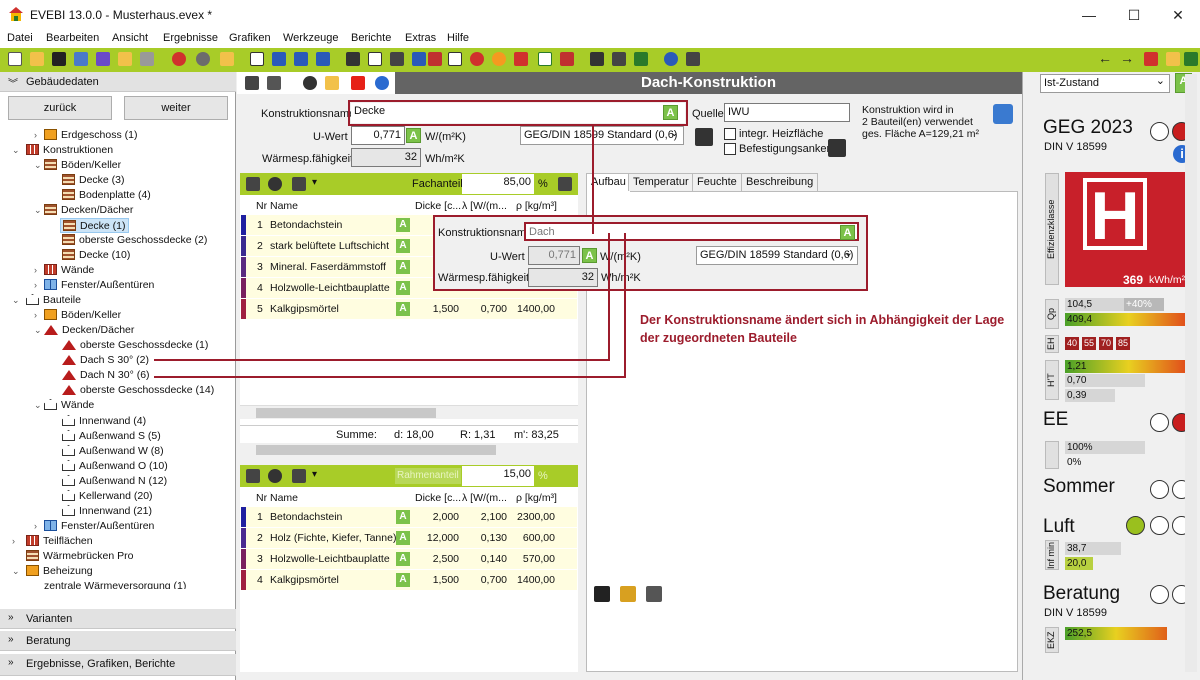 The height and width of the screenshot is (680, 1200). I want to click on tree-bodenplatte-4: Bodenplatte (4), so click(106, 195).